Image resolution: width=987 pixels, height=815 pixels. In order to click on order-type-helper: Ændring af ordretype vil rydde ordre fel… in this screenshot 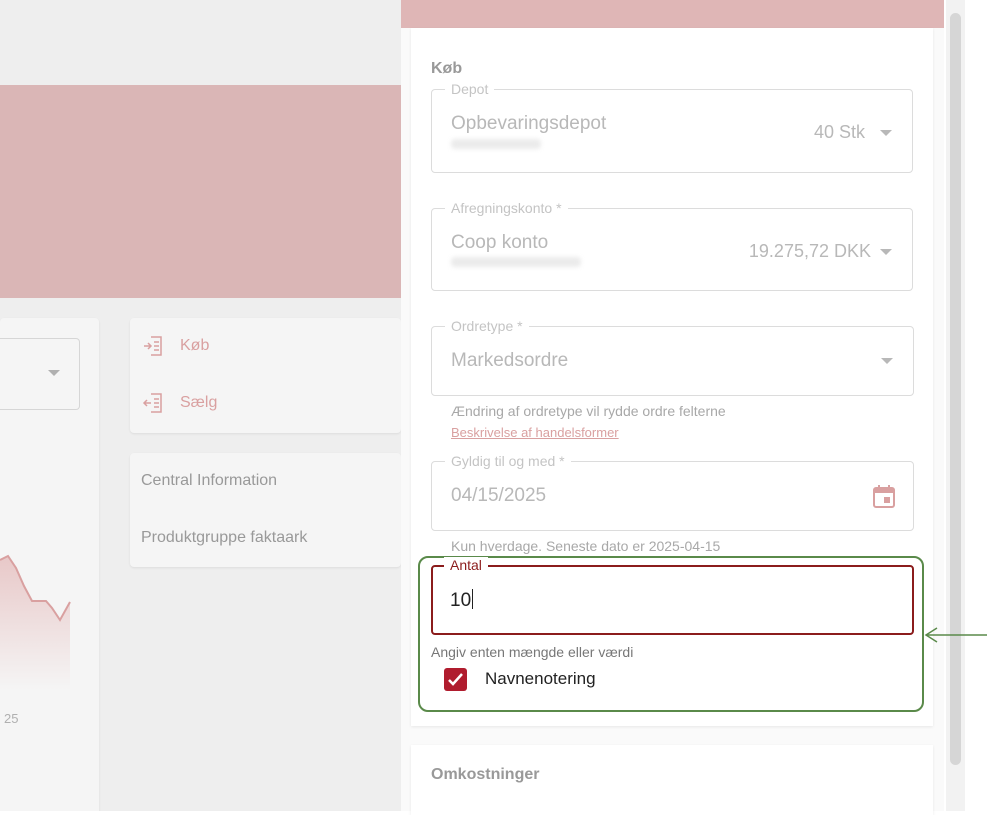, I will do `click(588, 411)`.